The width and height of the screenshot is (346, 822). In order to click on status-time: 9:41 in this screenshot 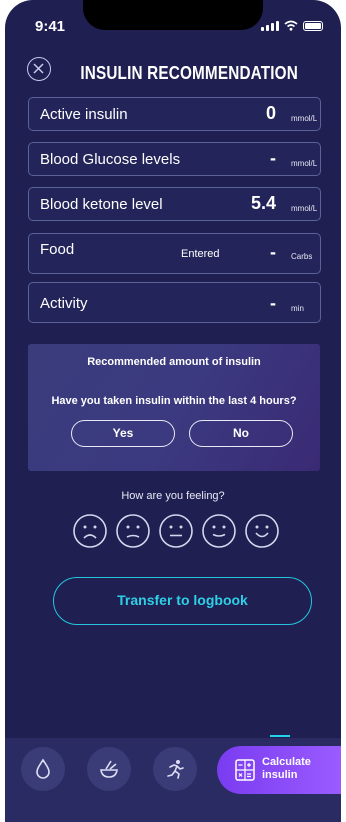, I will do `click(50, 26)`.